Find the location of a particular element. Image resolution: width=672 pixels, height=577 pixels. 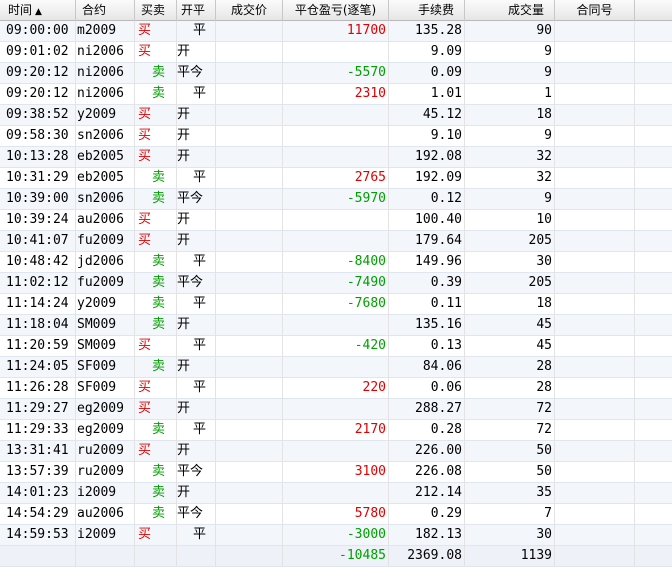

table-row: 09:20:12 ni2006 卖平今 -5570 0.09 9 is located at coordinates (336, 73).